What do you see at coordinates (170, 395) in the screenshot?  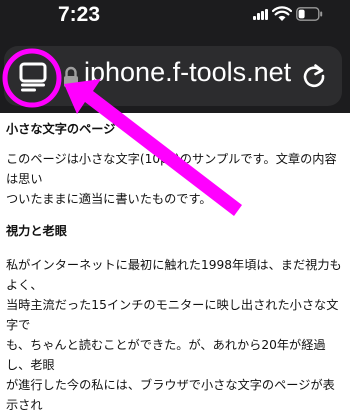 I see `paragraph-line: が進行した今の私には、ブラウザで小さな文字のページが表示され` at bounding box center [170, 395].